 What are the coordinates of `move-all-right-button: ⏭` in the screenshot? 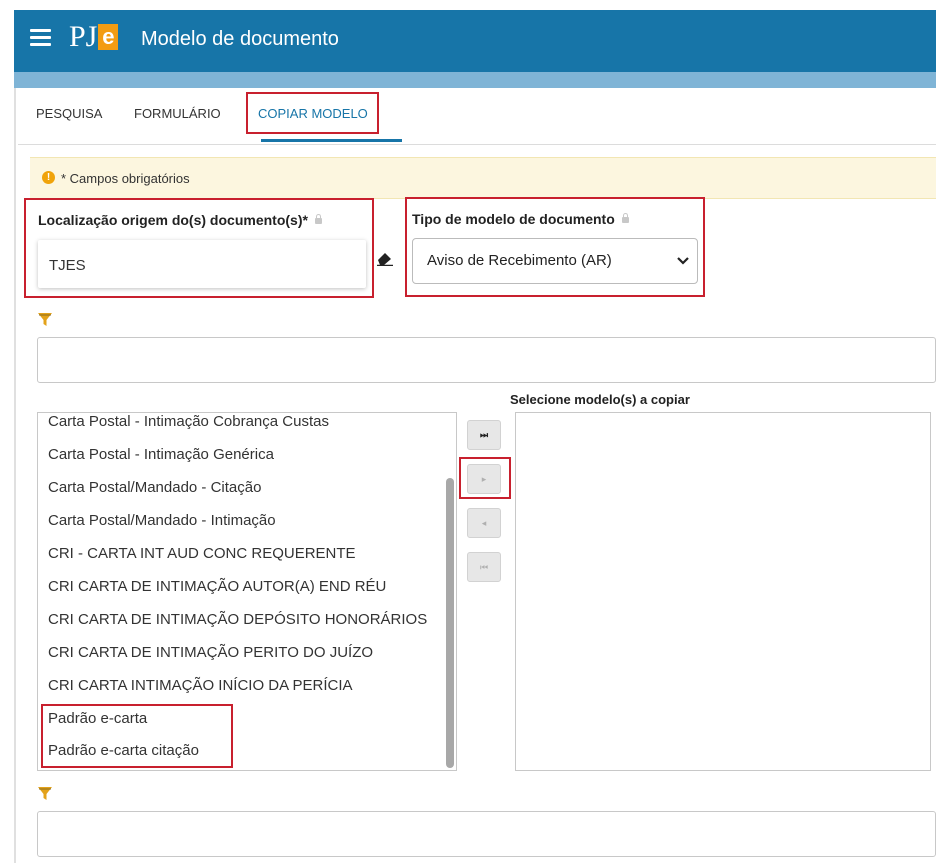 It's located at (484, 435).